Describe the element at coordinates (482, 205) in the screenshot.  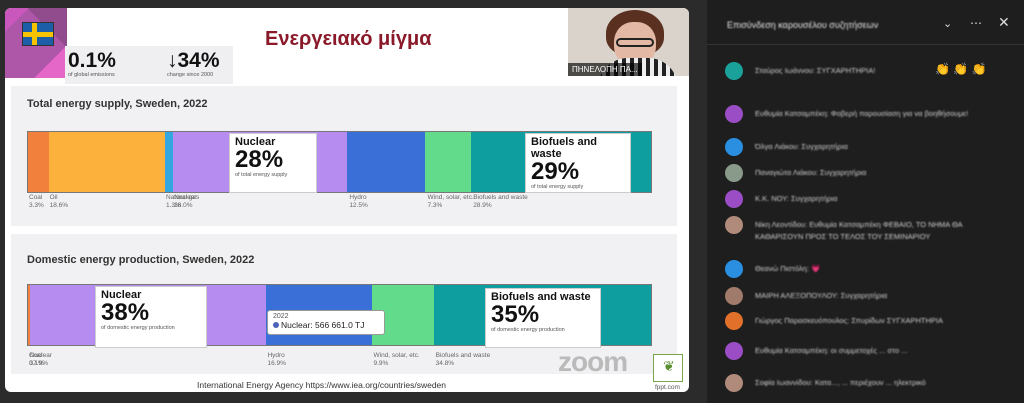
I see `segment-percent: 28.9%` at that location.